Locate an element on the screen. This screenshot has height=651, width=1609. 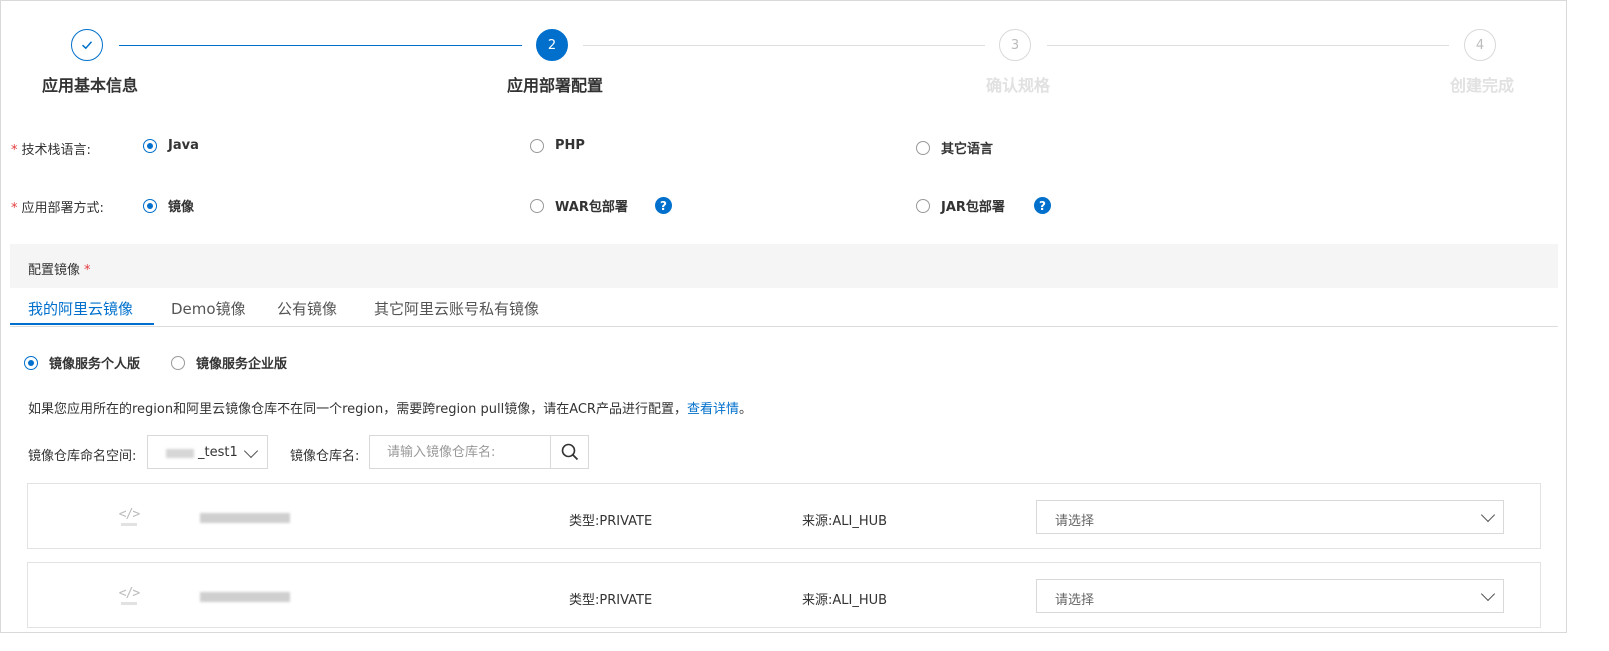
repo-search is located at coordinates (479, 452).